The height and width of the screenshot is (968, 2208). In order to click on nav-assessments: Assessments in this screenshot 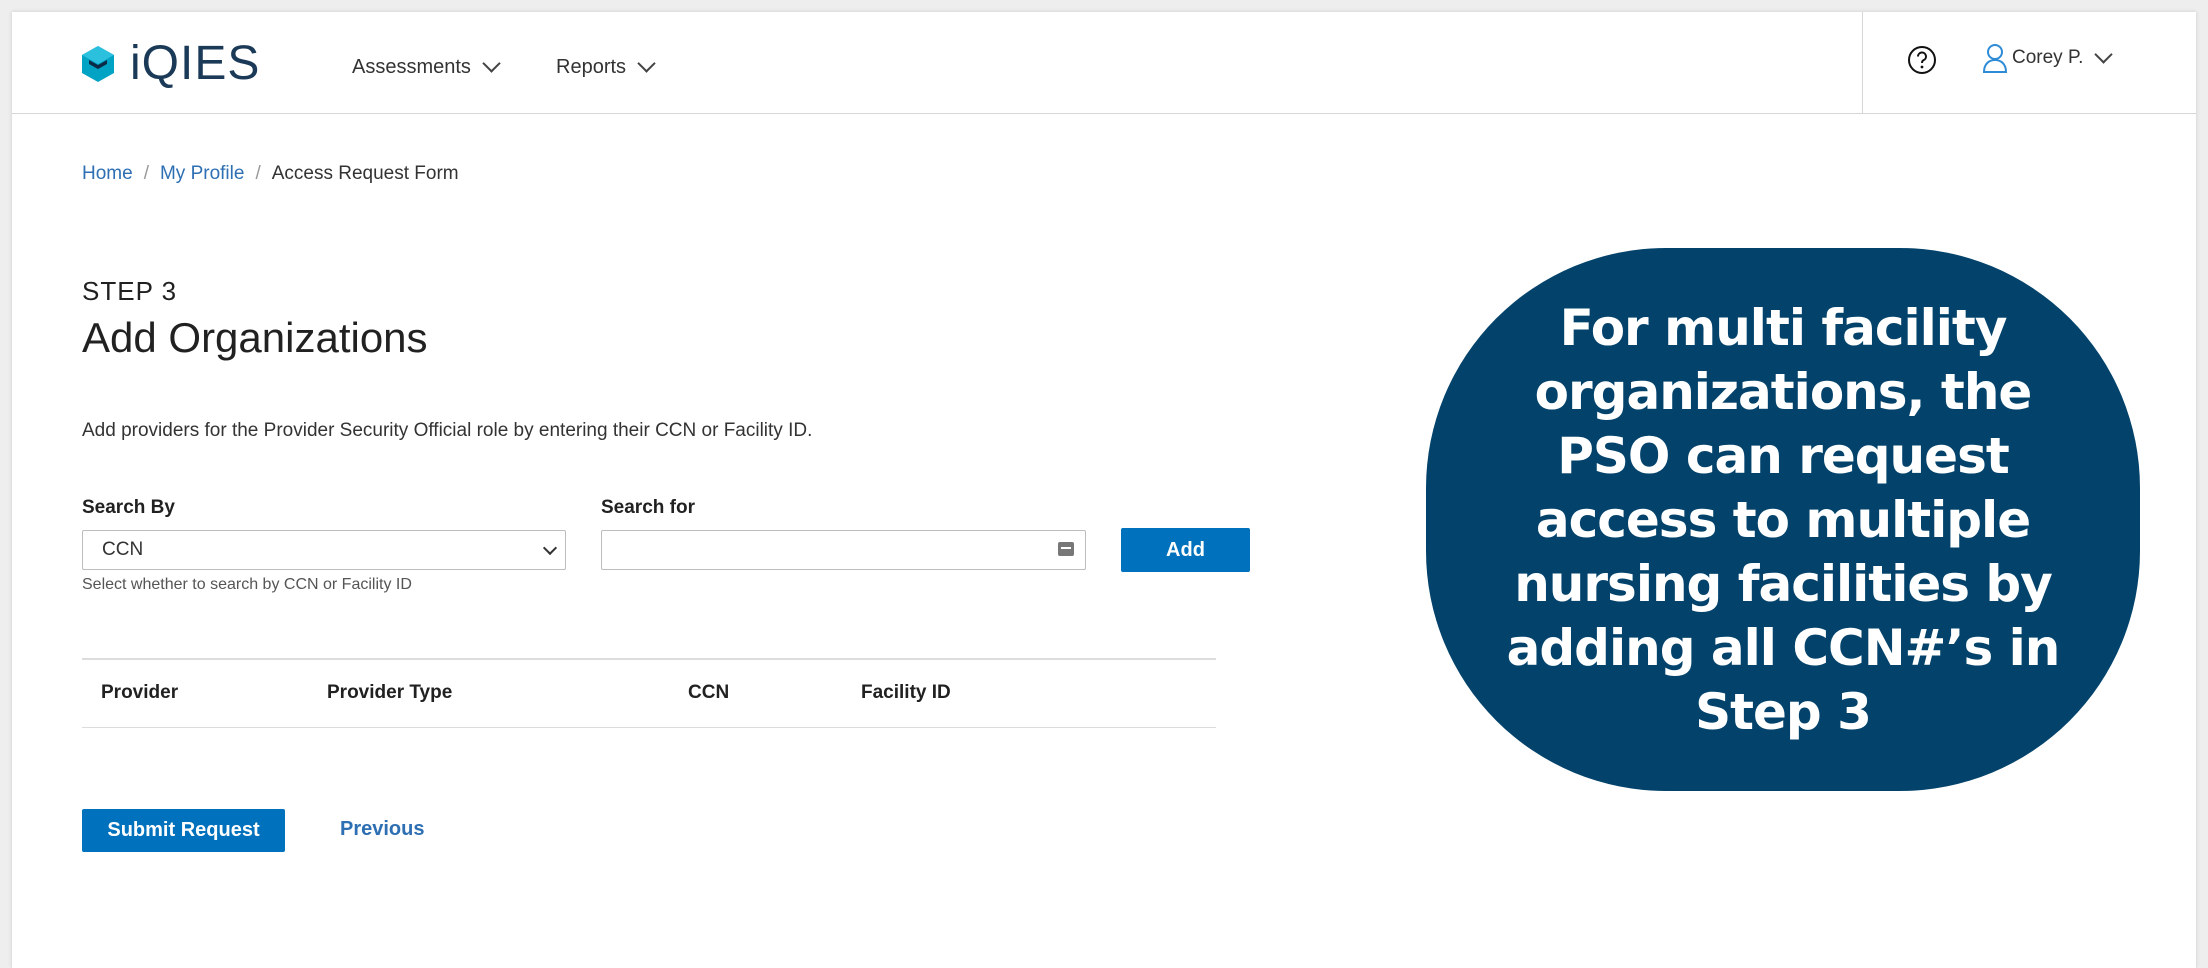, I will do `click(426, 66)`.